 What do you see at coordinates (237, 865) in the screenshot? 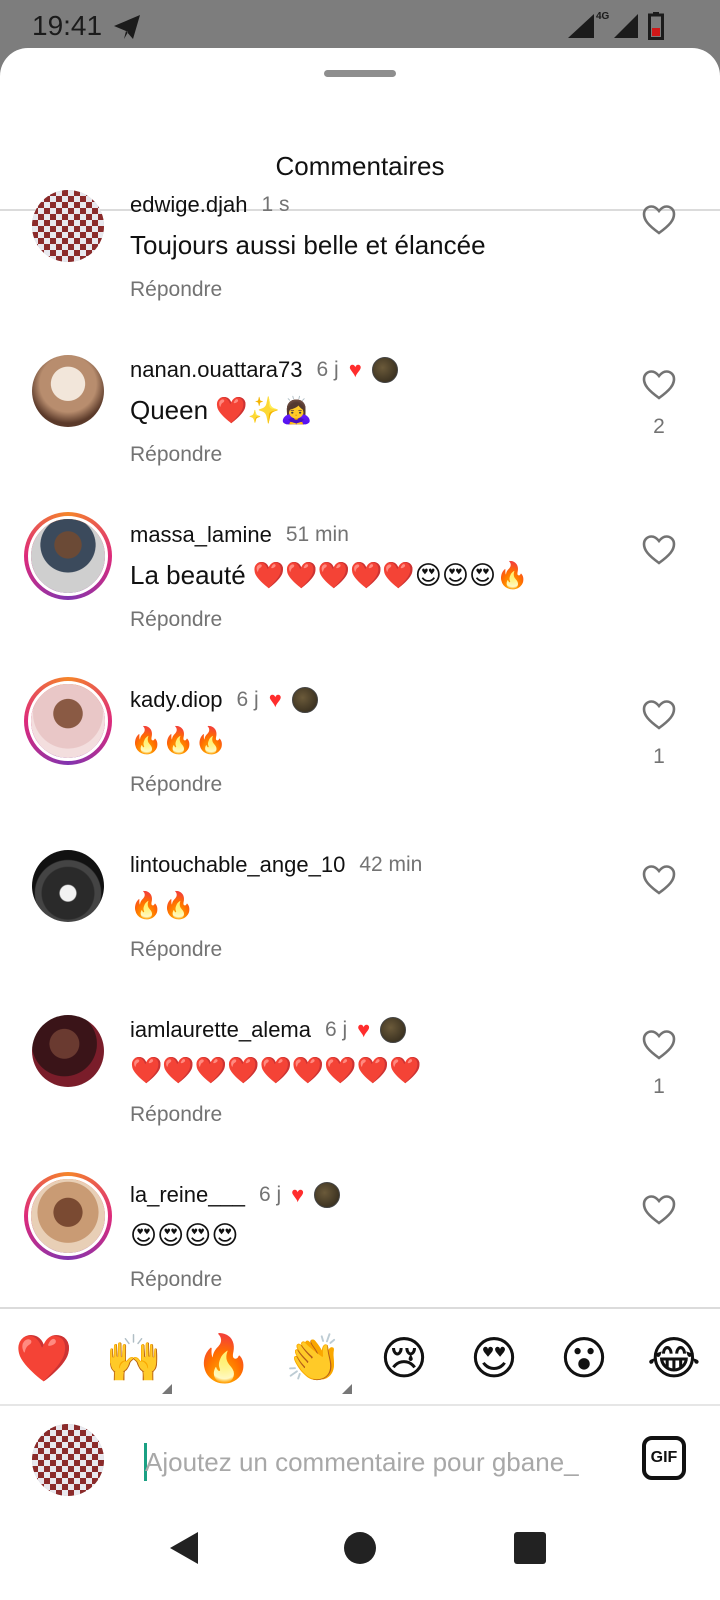
I see `username: lintouchable_ange_10` at bounding box center [237, 865].